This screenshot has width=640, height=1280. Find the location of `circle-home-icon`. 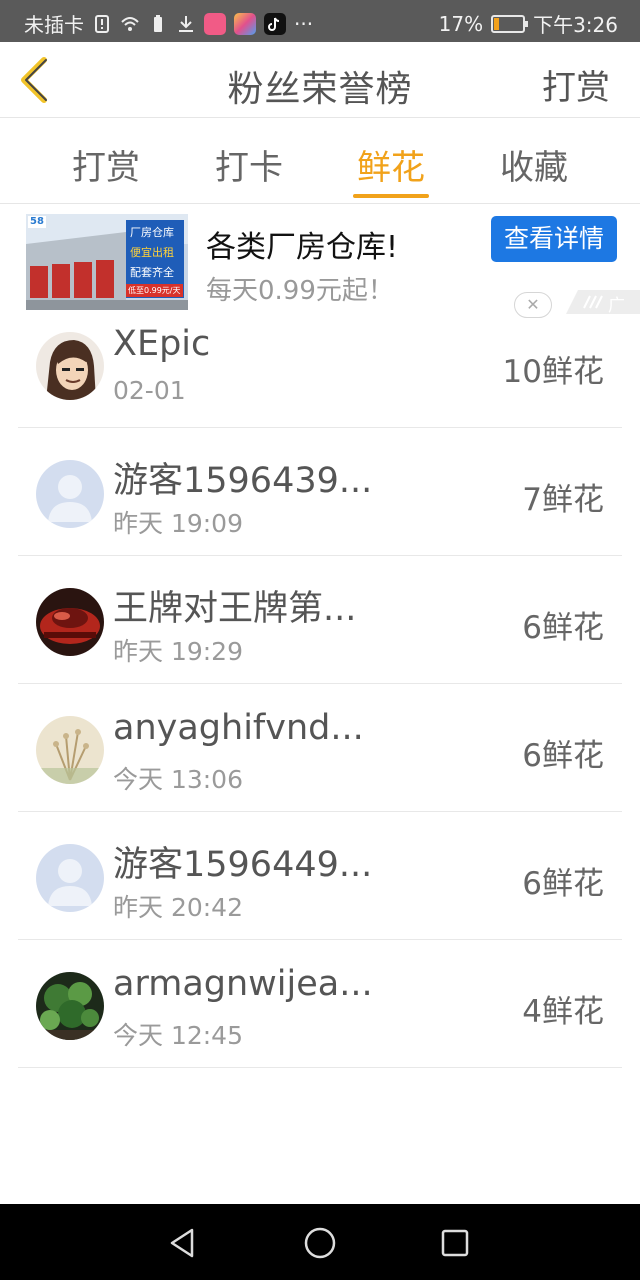

circle-home-icon is located at coordinates (320, 1243).